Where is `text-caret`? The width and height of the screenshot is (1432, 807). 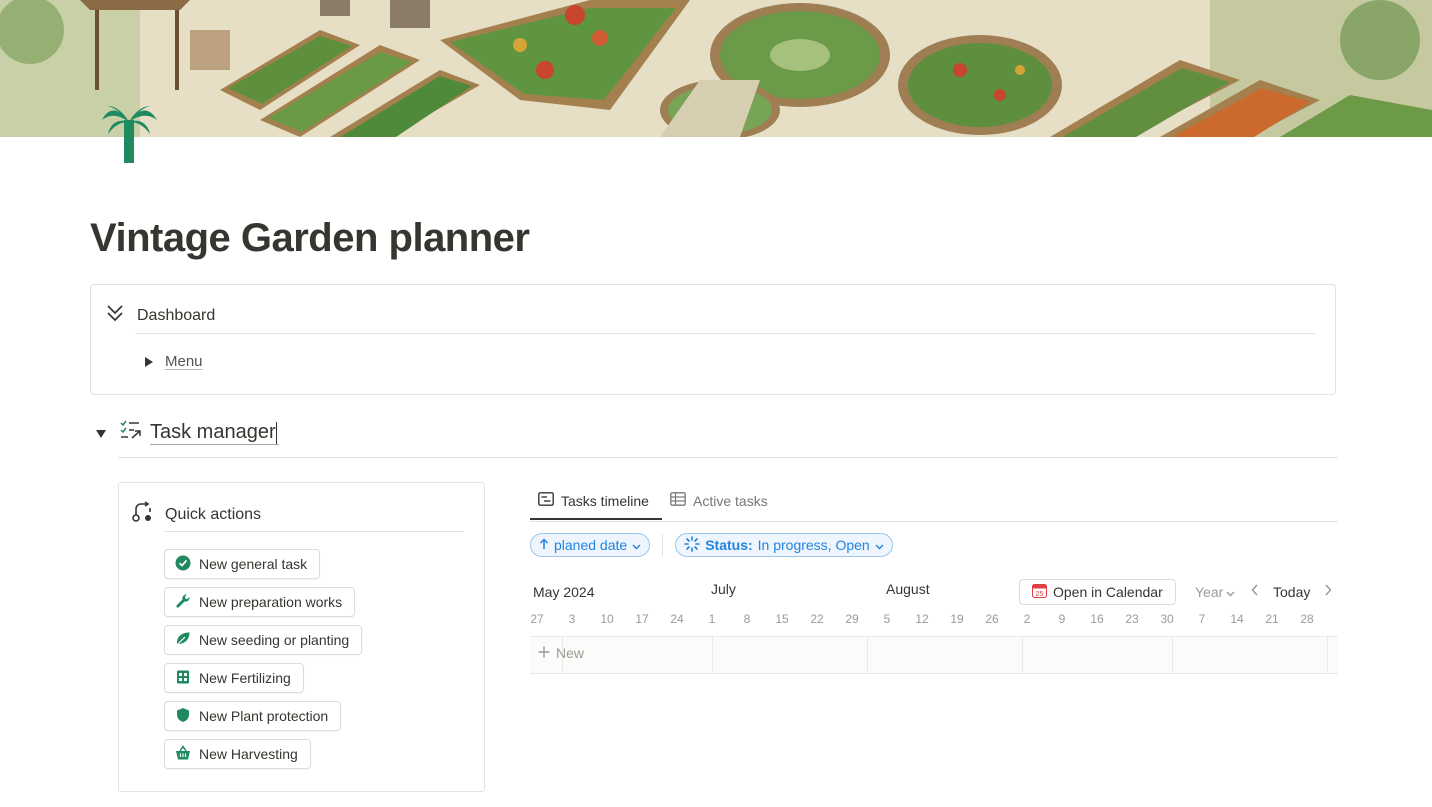 text-caret is located at coordinates (276, 432).